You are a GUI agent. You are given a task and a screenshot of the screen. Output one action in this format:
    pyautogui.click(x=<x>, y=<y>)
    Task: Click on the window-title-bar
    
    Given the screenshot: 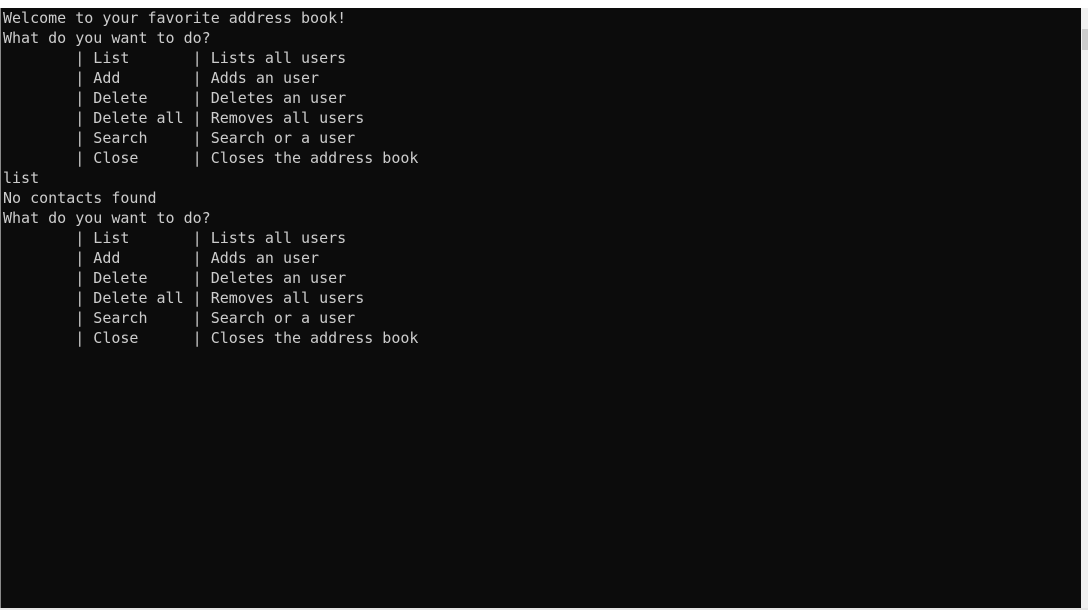 What is the action you would take?
    pyautogui.click(x=544, y=4)
    